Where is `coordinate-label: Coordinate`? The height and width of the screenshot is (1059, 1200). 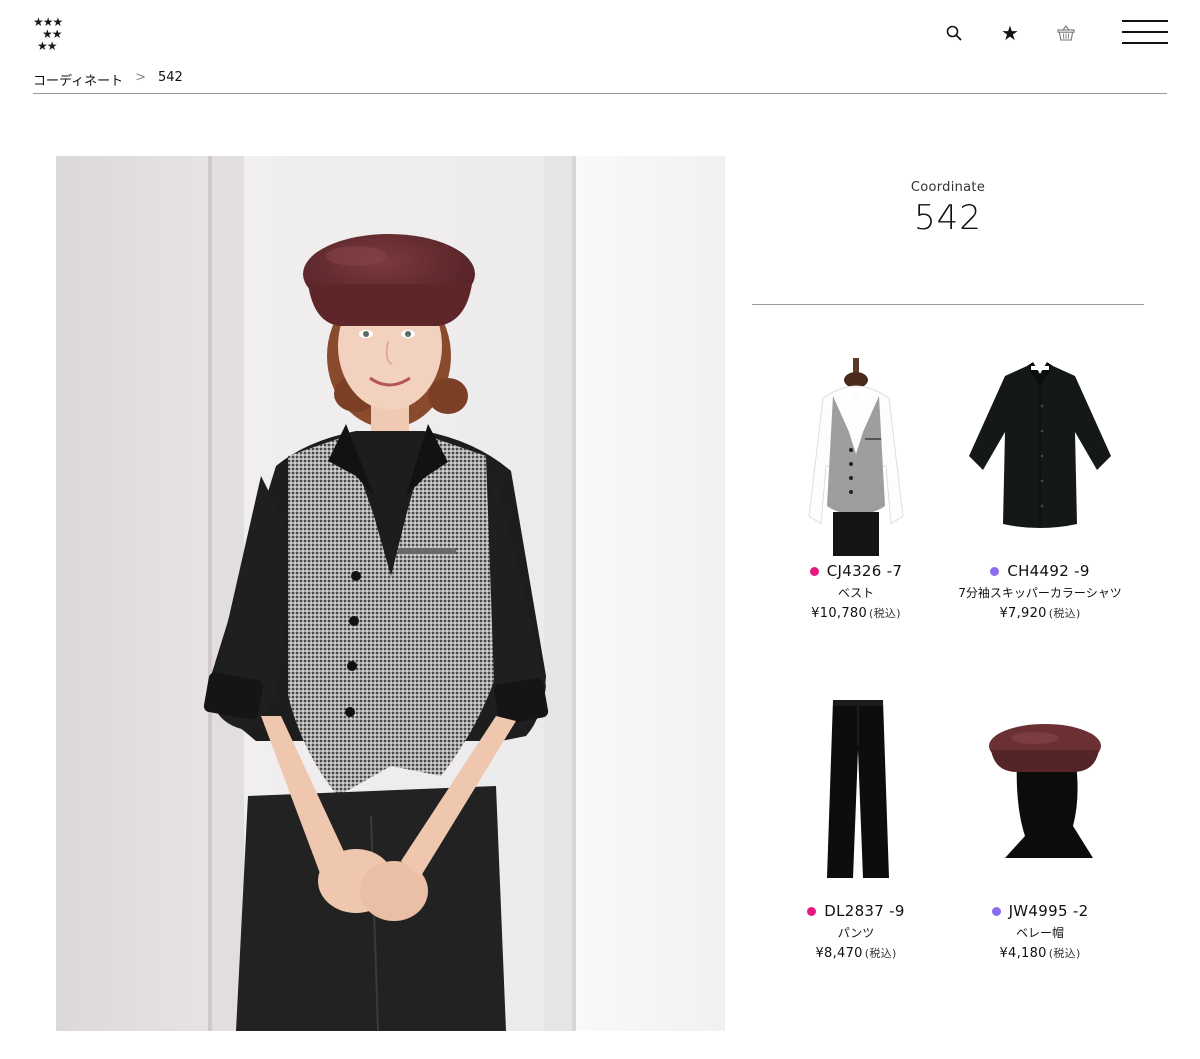
coordinate-label: Coordinate is located at coordinates (948, 187).